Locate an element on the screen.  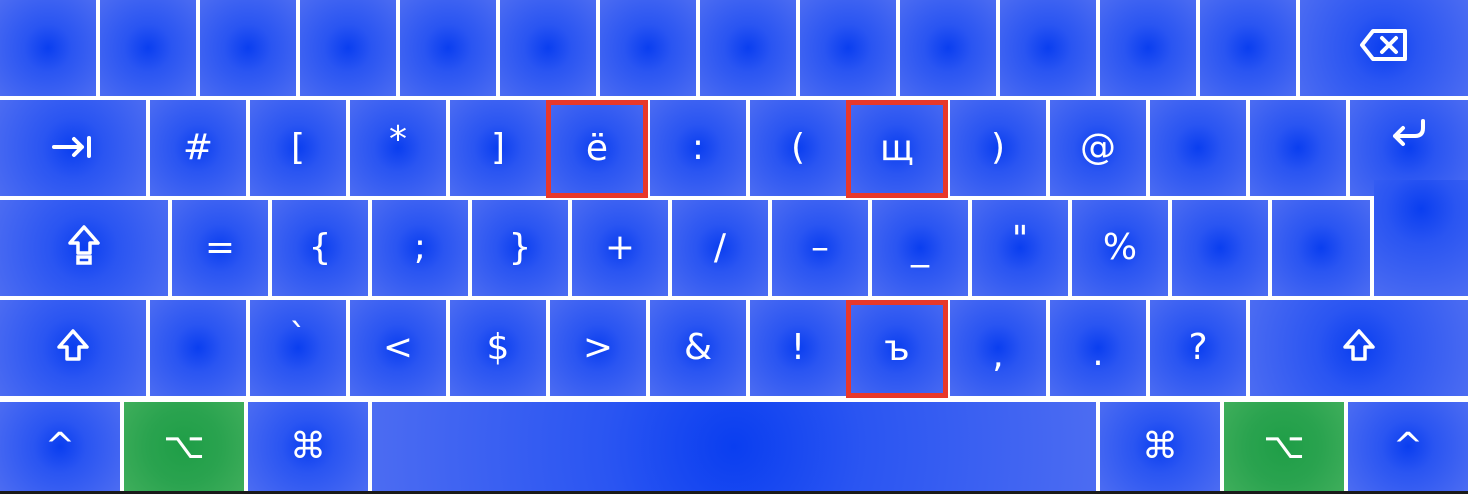
key-label: { is located at coordinates (320, 247).